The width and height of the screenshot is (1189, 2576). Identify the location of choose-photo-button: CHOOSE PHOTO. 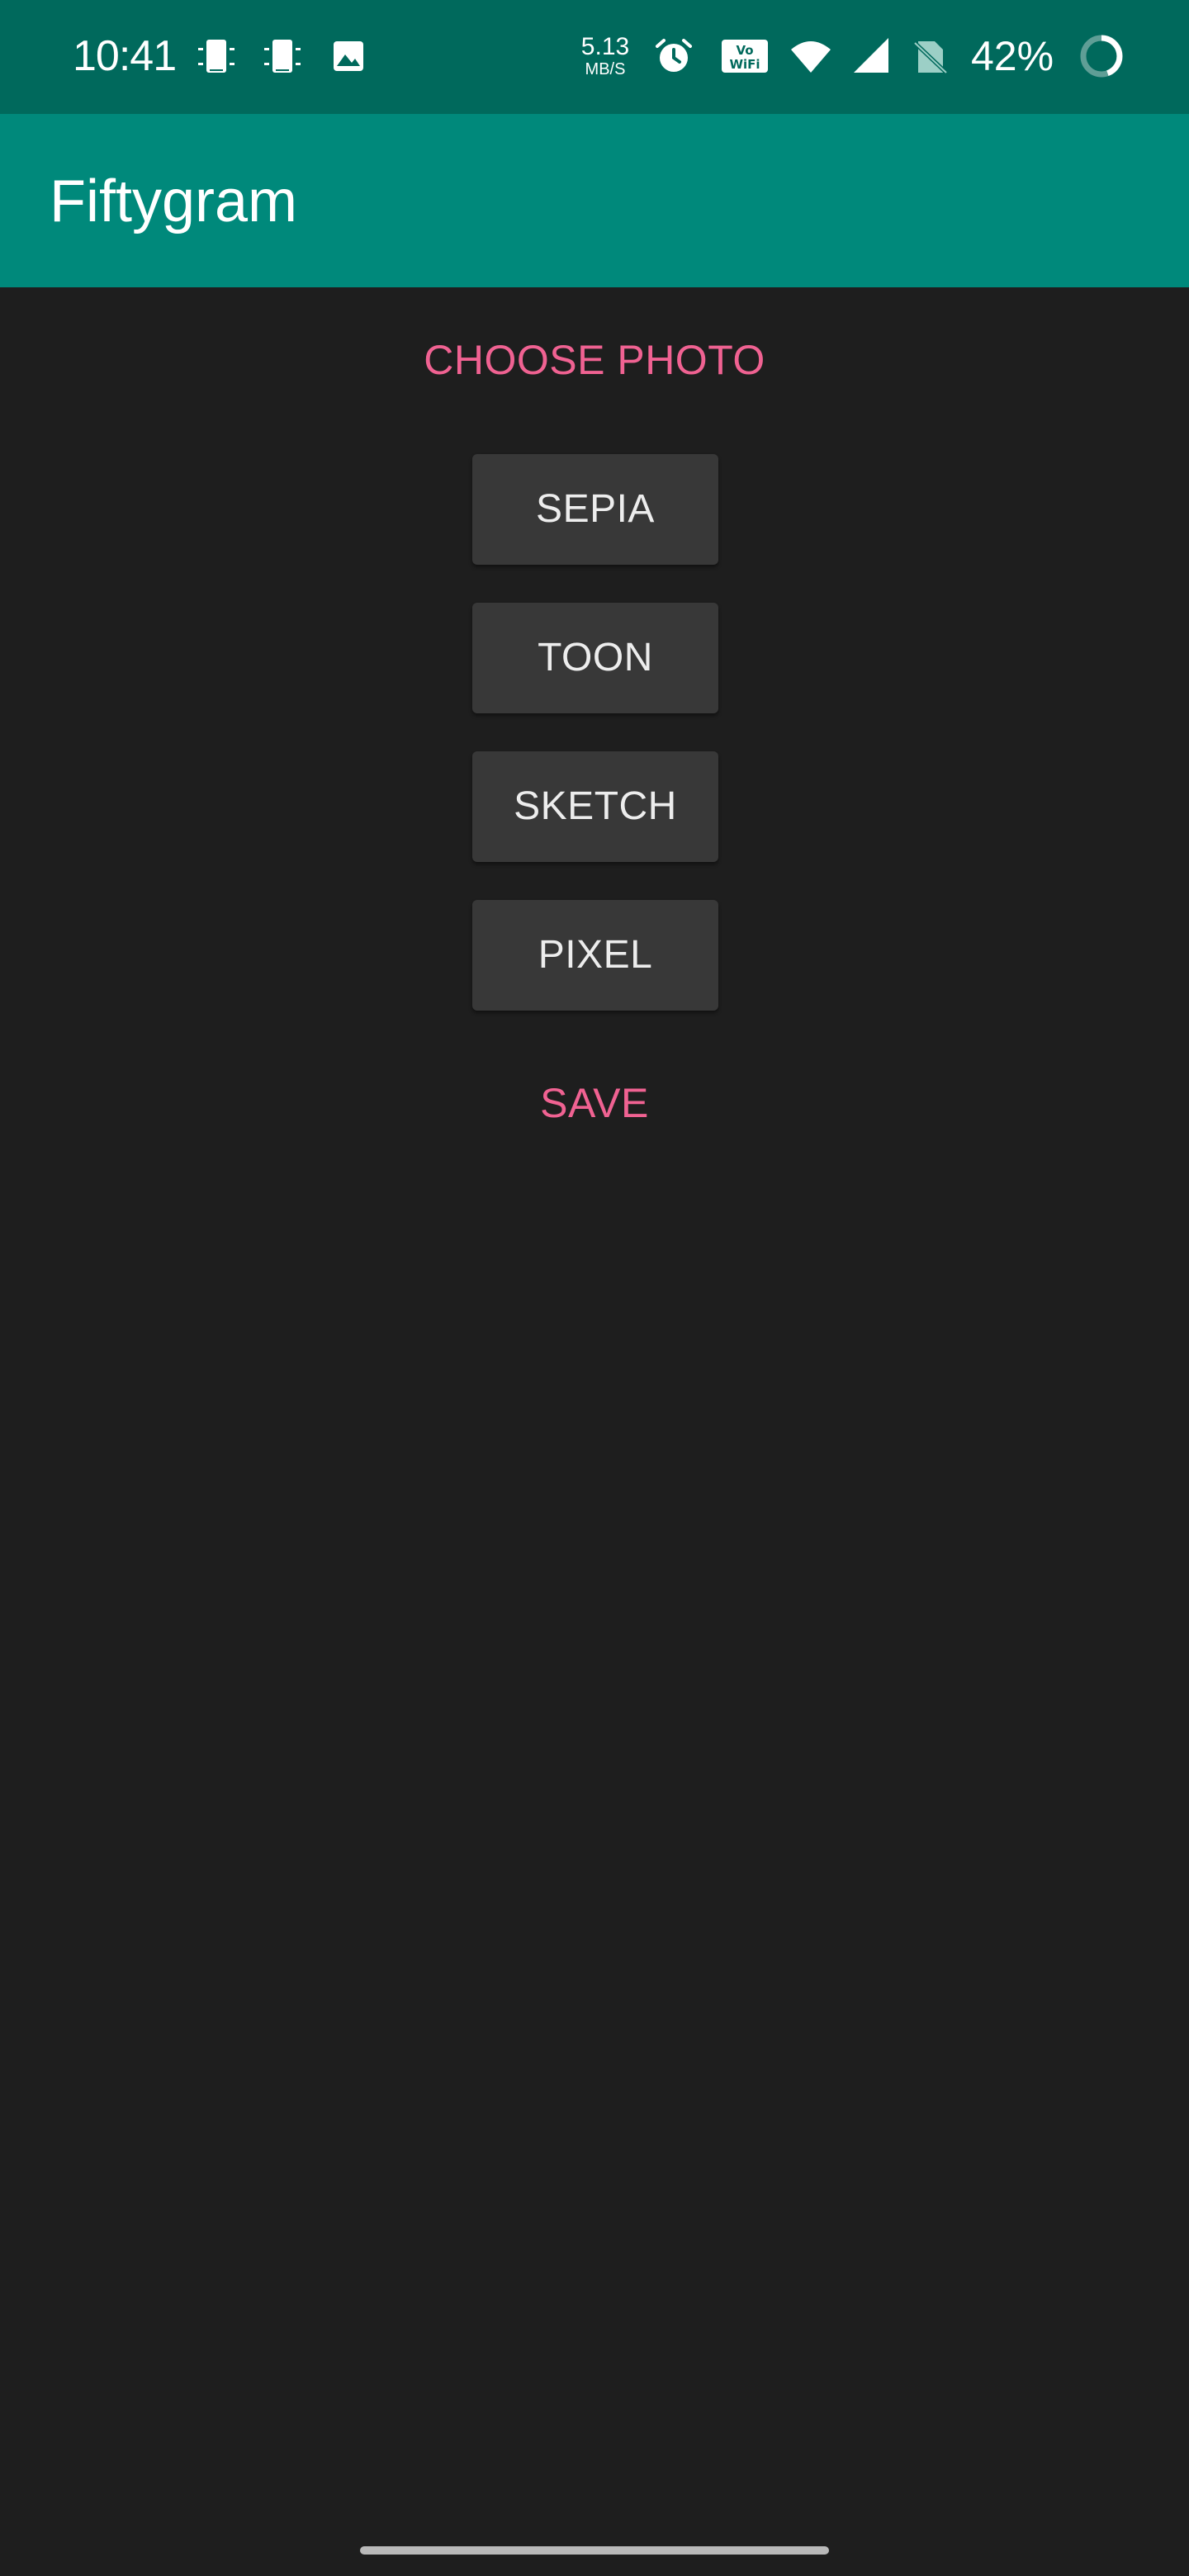
(594, 360).